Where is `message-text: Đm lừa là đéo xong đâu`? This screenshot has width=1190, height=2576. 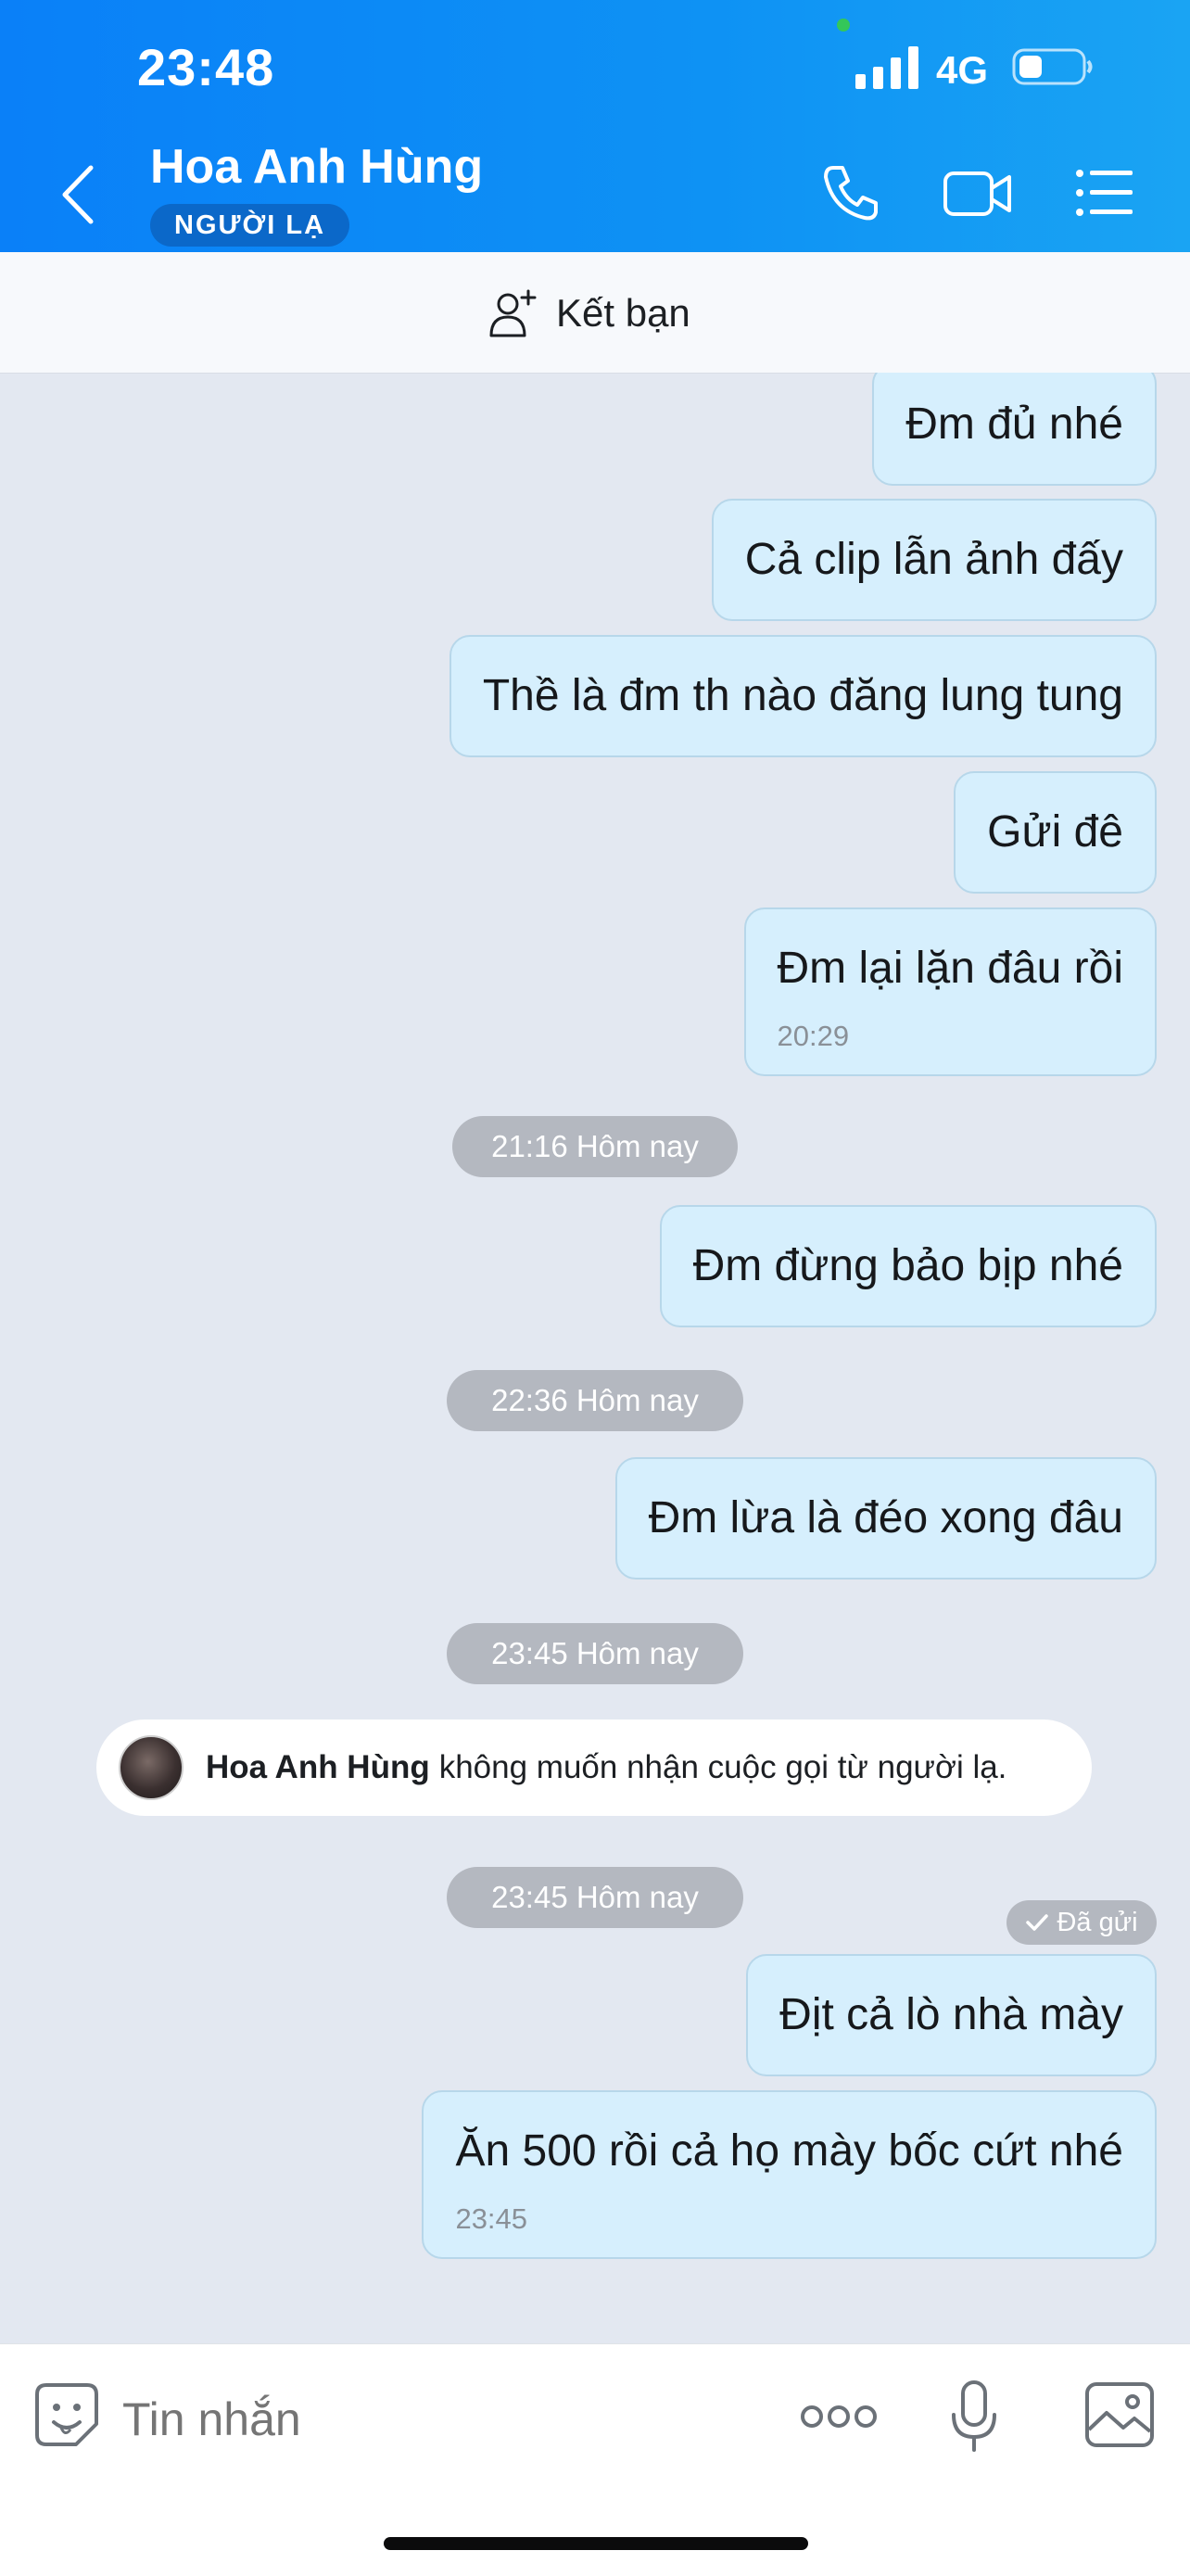
message-text: Đm lừa là đéo xong đâu is located at coordinates (885, 1517).